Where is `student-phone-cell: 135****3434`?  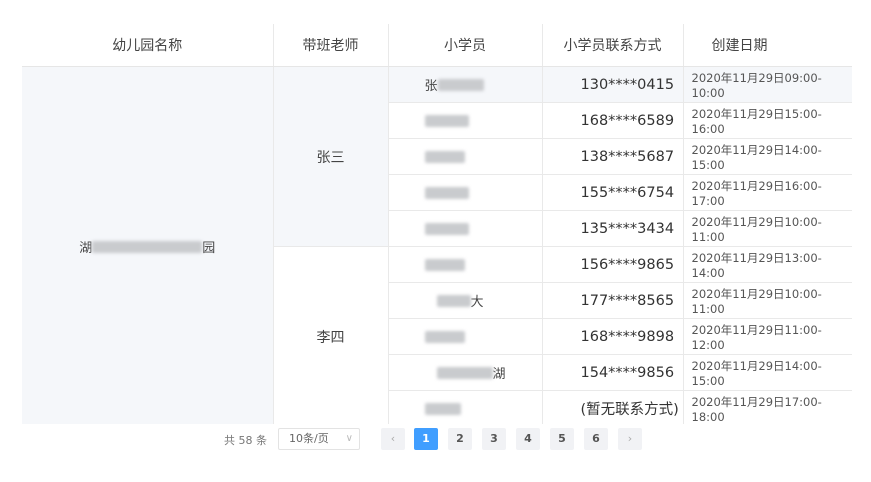 student-phone-cell: 135****3434 is located at coordinates (613, 228).